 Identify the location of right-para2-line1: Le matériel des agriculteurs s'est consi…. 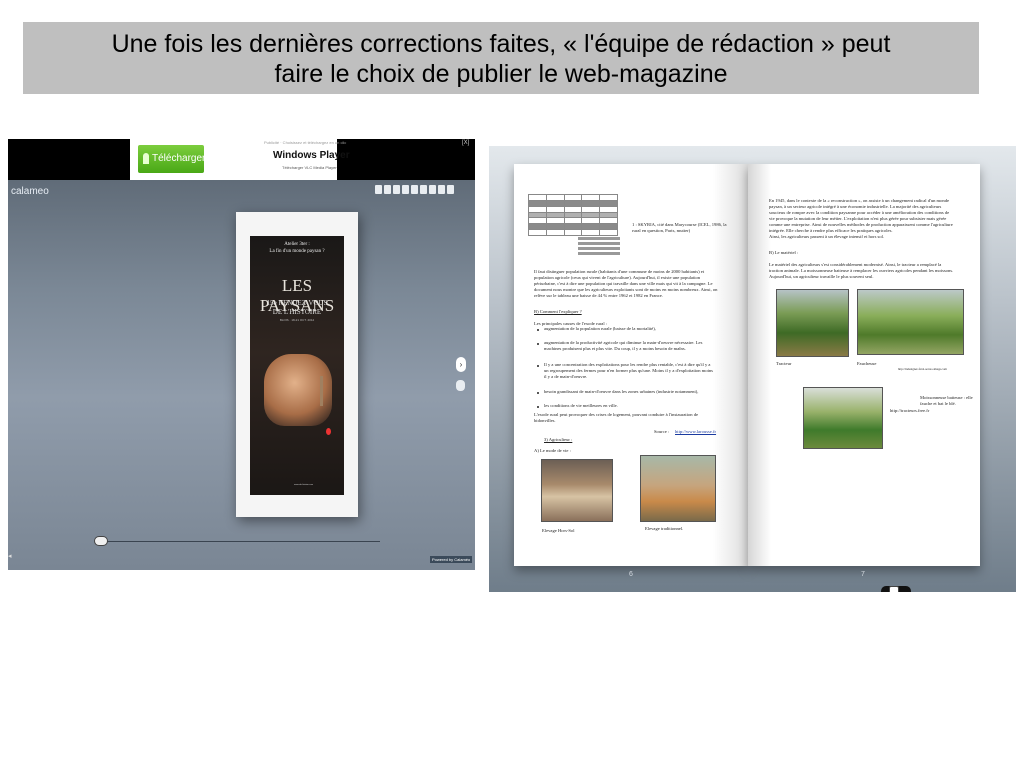
(855, 264).